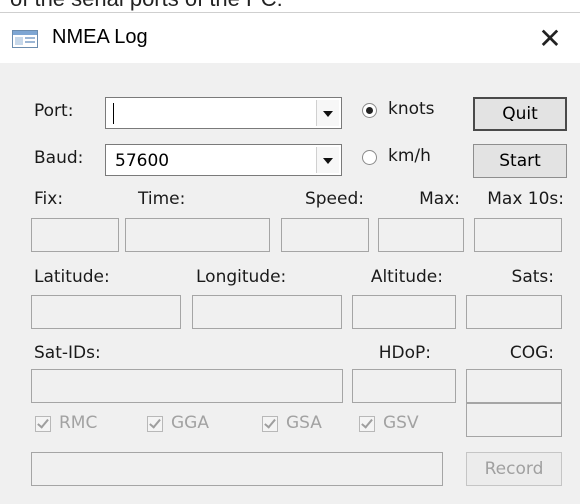  What do you see at coordinates (401, 423) in the screenshot?
I see `gsv-label: GSV` at bounding box center [401, 423].